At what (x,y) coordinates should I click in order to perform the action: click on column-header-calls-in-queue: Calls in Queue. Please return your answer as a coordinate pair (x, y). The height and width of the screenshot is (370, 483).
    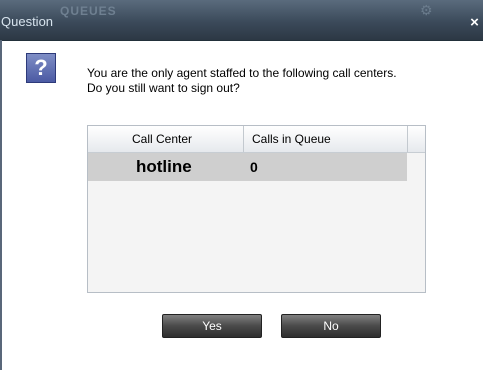
    Looking at the image, I should click on (326, 139).